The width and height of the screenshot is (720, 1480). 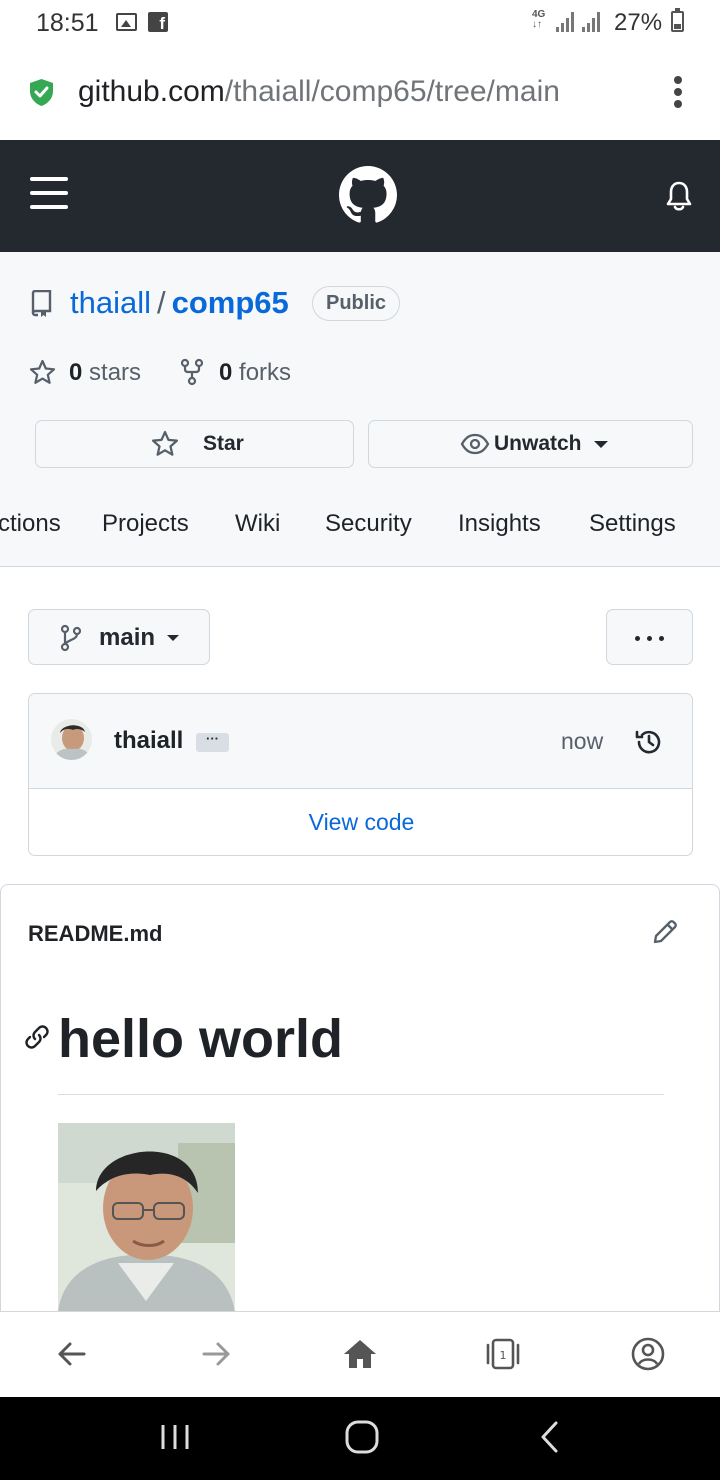 What do you see at coordinates (95, 933) in the screenshot?
I see `readme-filename: README.md` at bounding box center [95, 933].